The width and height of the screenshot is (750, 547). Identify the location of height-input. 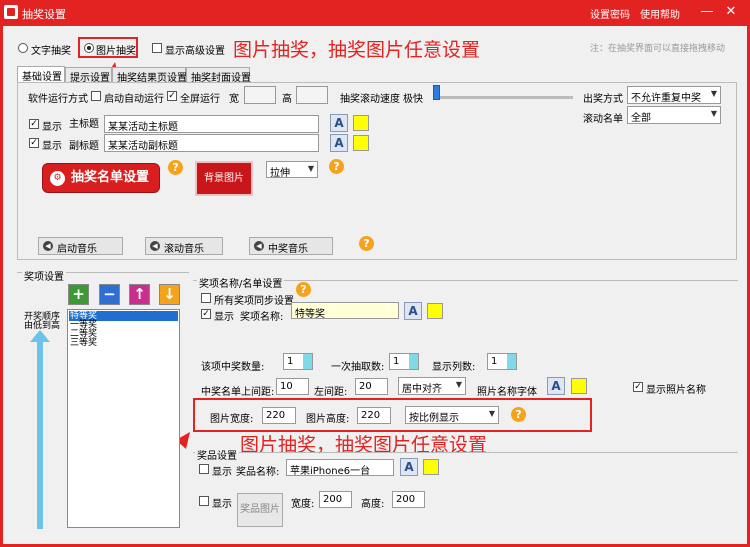
(312, 95).